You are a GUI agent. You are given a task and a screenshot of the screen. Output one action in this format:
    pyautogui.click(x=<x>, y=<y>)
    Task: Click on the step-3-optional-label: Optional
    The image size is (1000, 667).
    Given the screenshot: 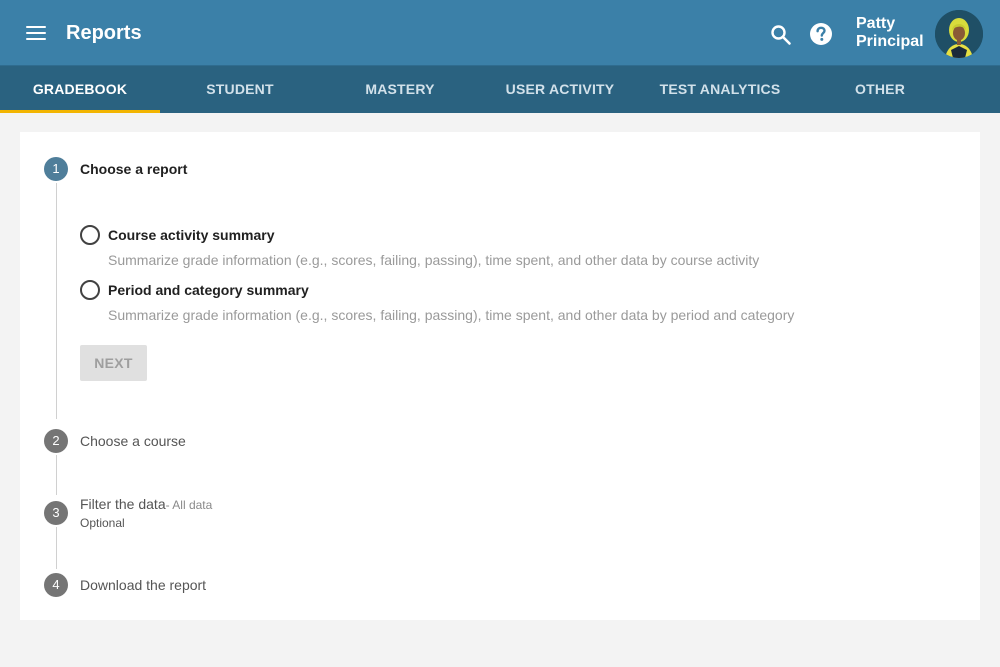 What is the action you would take?
    pyautogui.click(x=102, y=523)
    